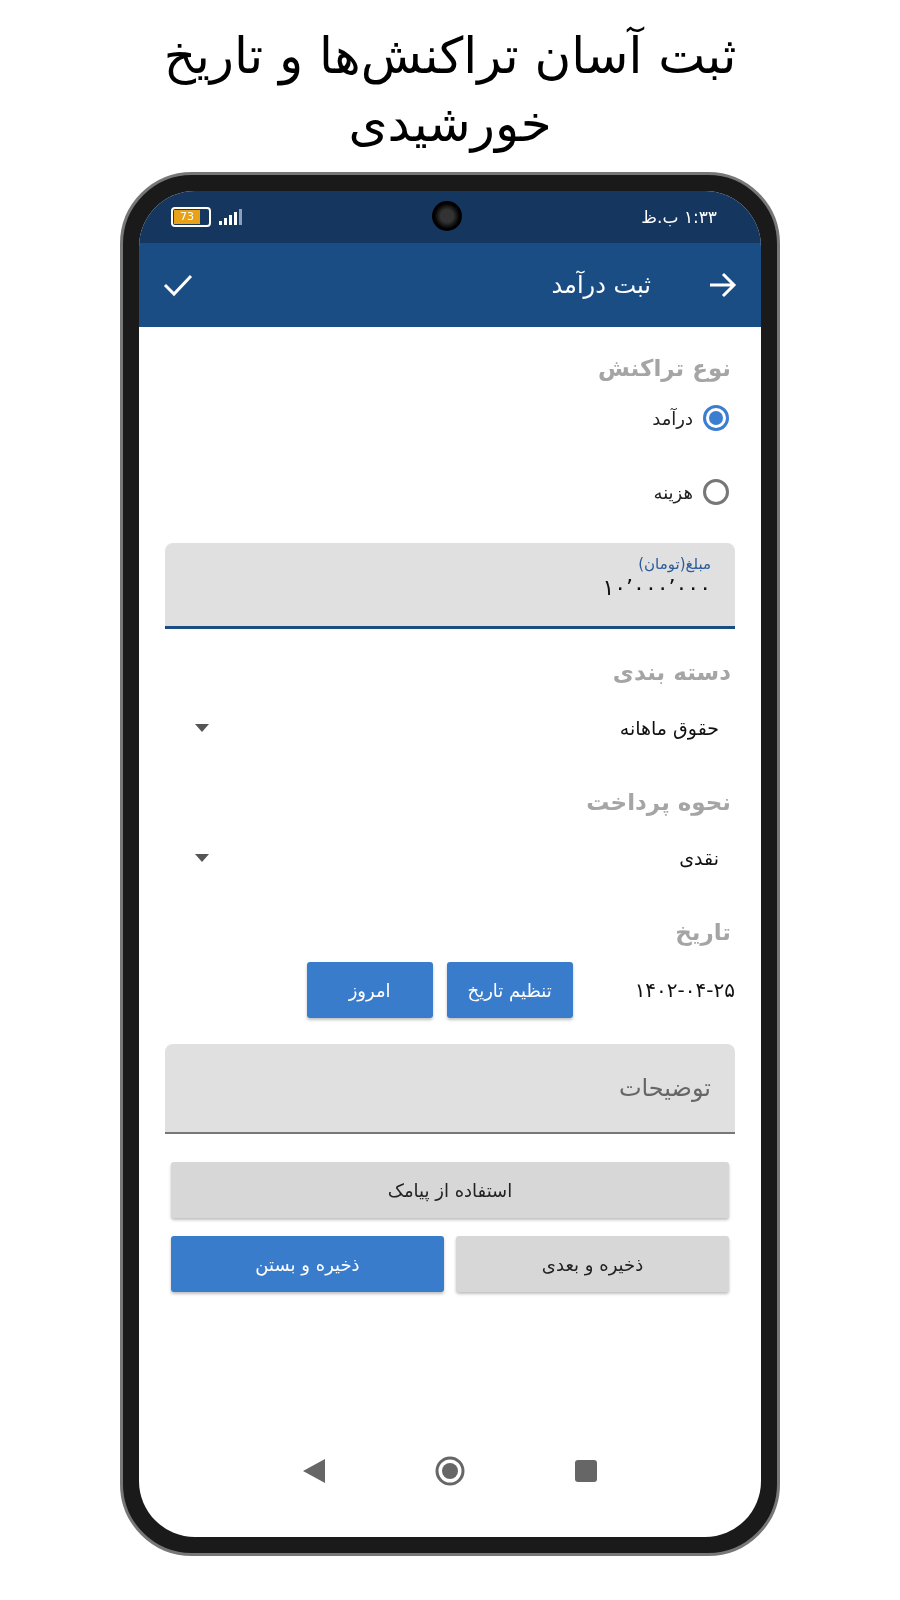 The height and width of the screenshot is (1600, 900). What do you see at coordinates (450, 586) in the screenshot?
I see `amount-field: مبلغ(تومان) ۱۰٬۰۰۰٬۰۰۰` at bounding box center [450, 586].